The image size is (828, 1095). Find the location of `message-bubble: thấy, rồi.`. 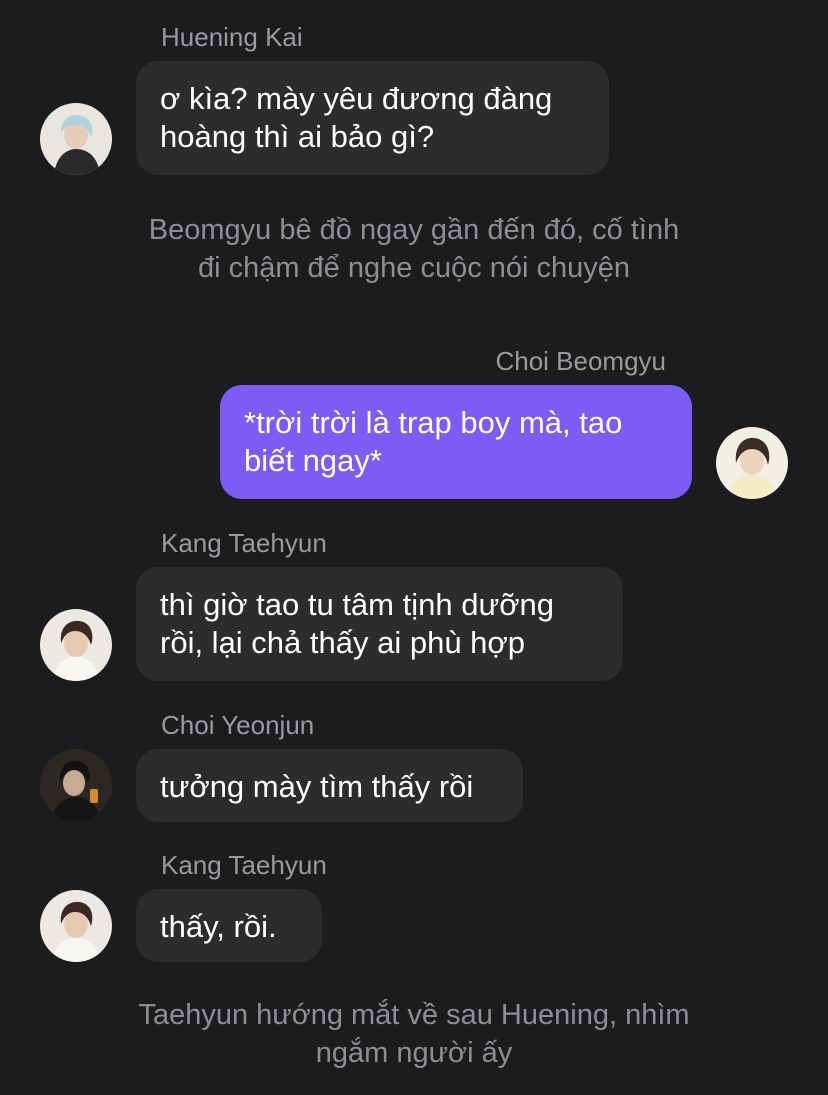

message-bubble: thấy, rồi. is located at coordinates (229, 925).